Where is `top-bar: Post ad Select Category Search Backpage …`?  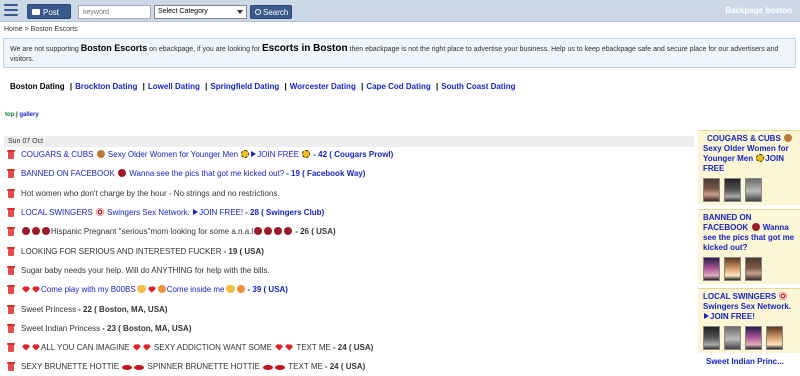
top-bar: Post ad Select Category Search Backpage … is located at coordinates (400, 16).